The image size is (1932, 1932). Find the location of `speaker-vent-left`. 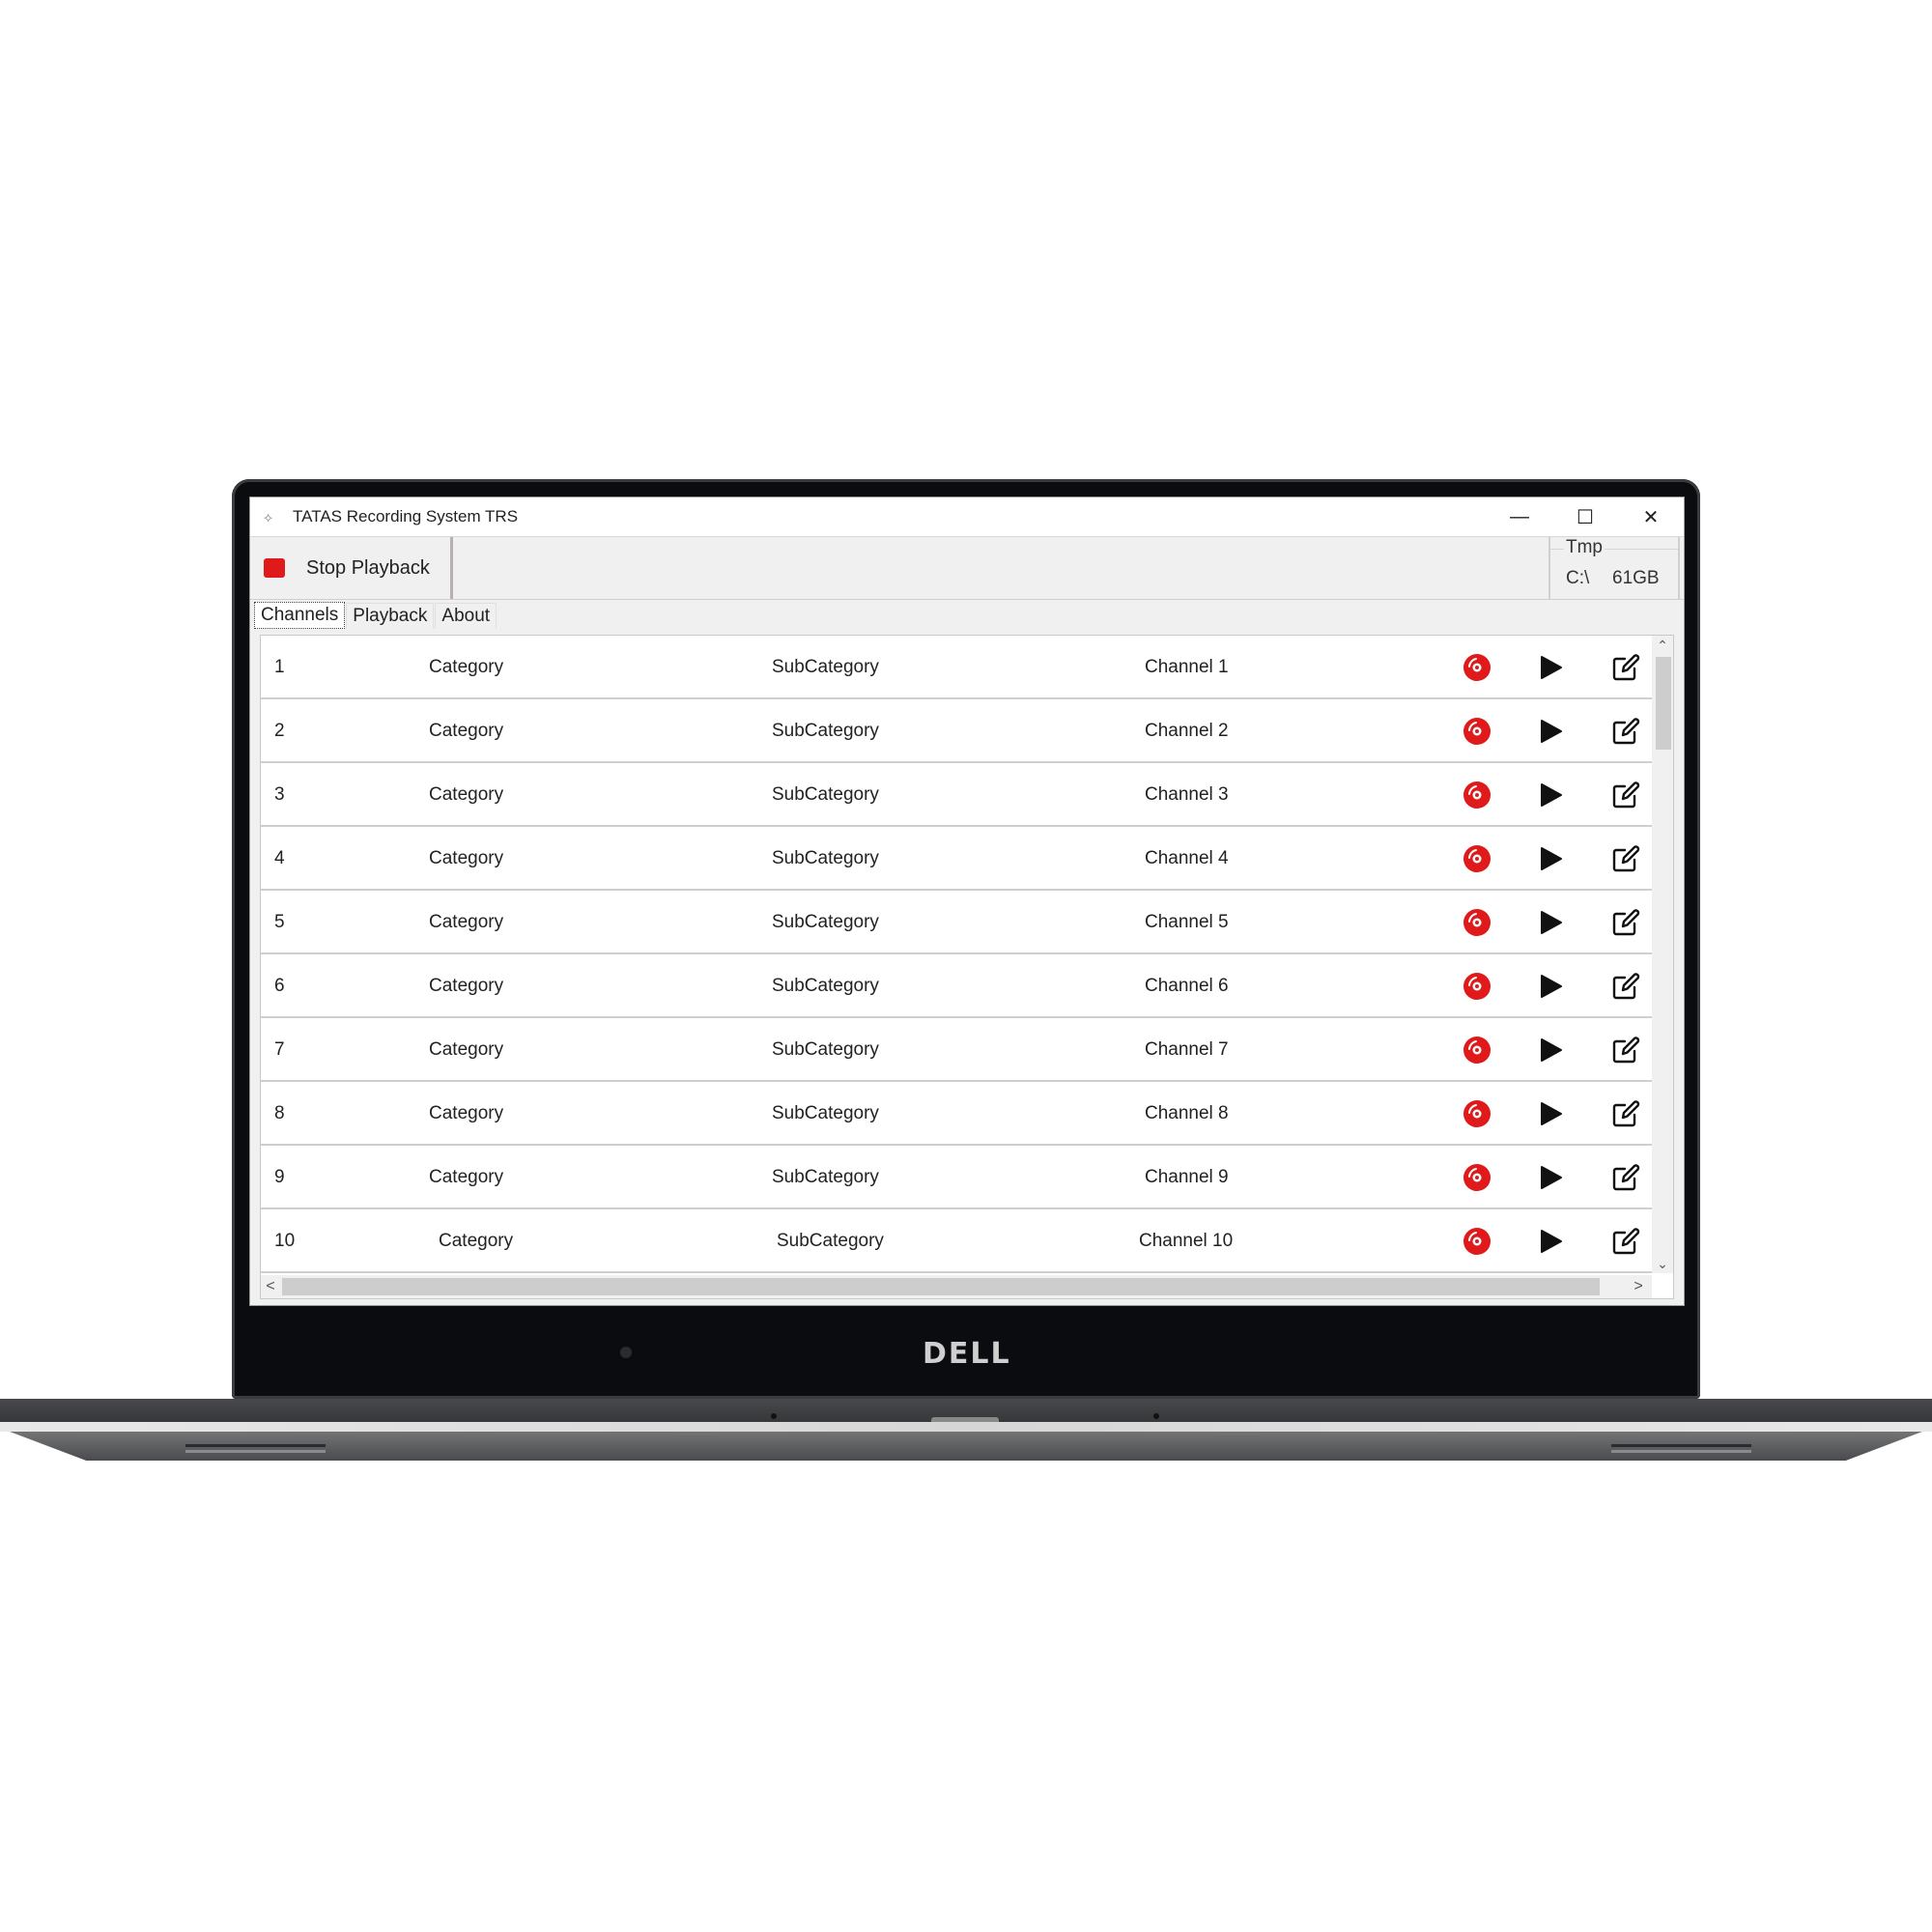

speaker-vent-left is located at coordinates (256, 1445).